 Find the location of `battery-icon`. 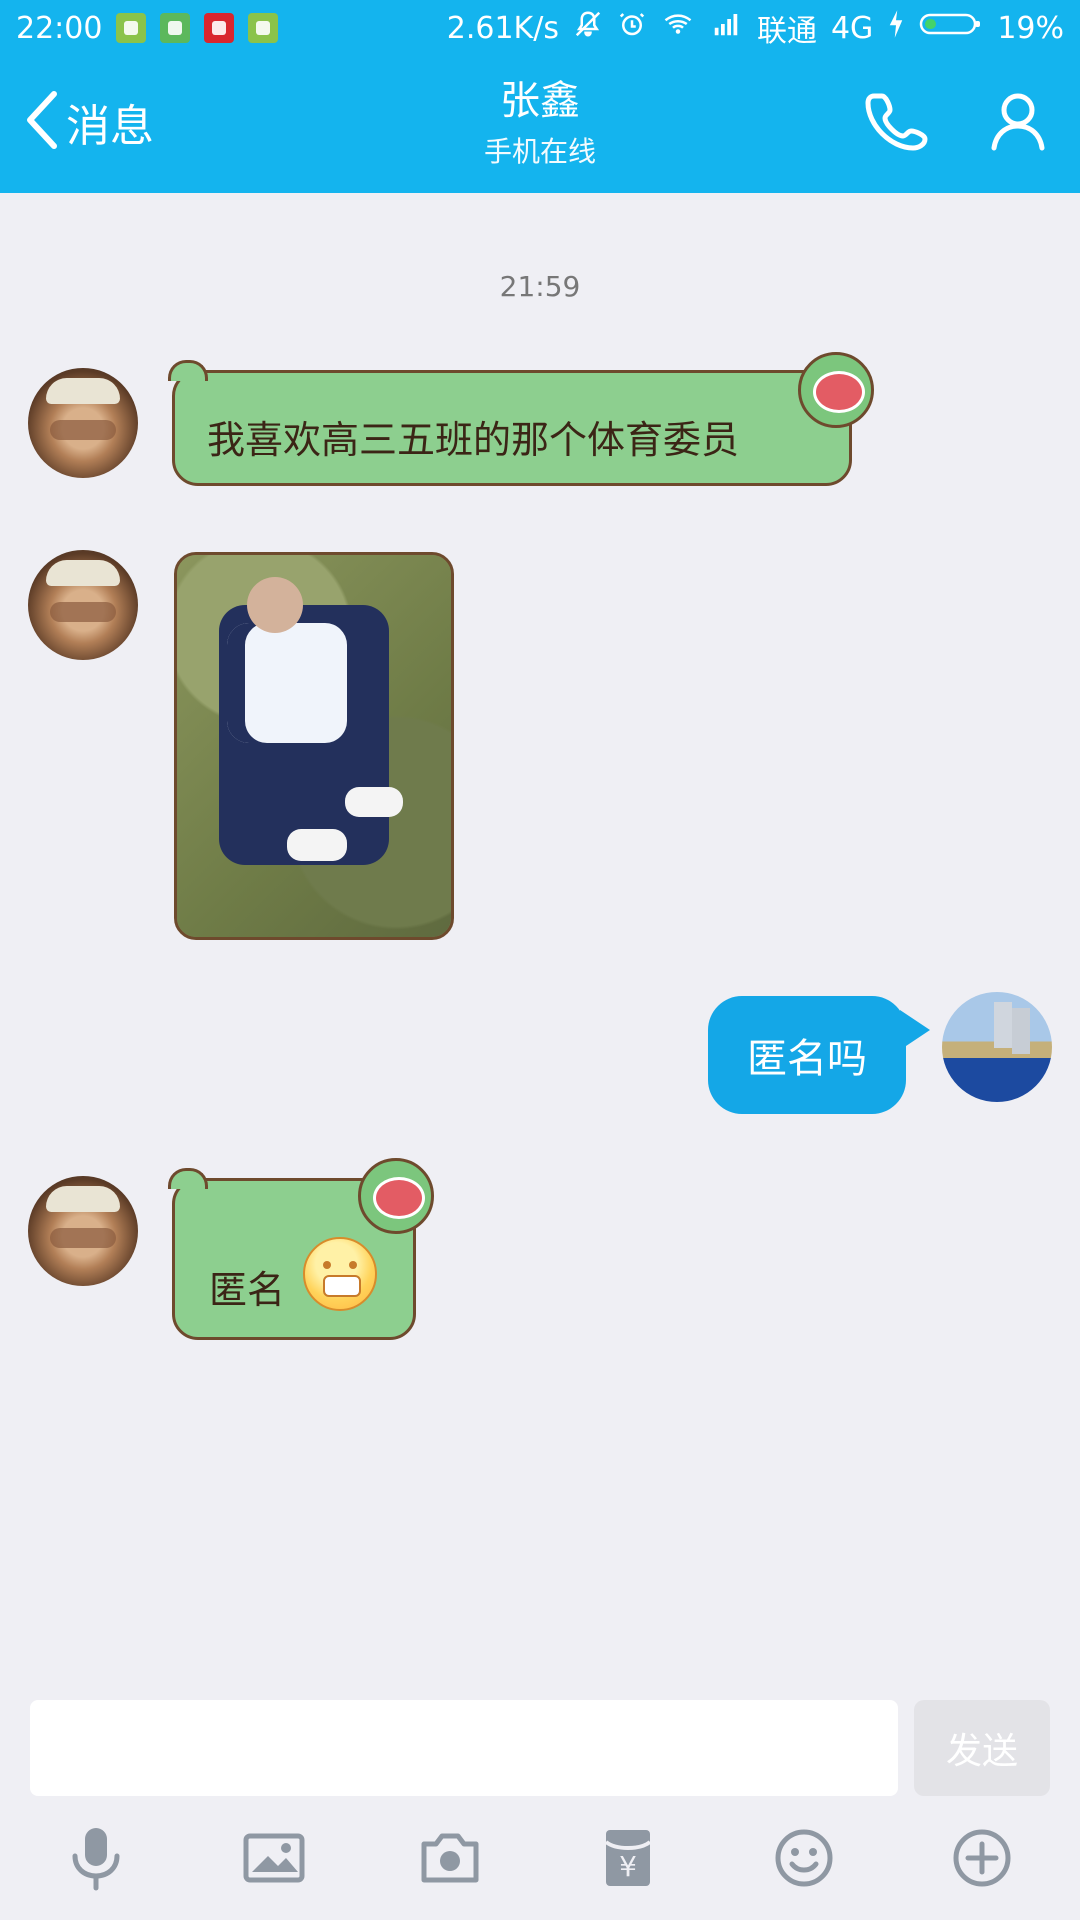

battery-icon is located at coordinates (951, 28).